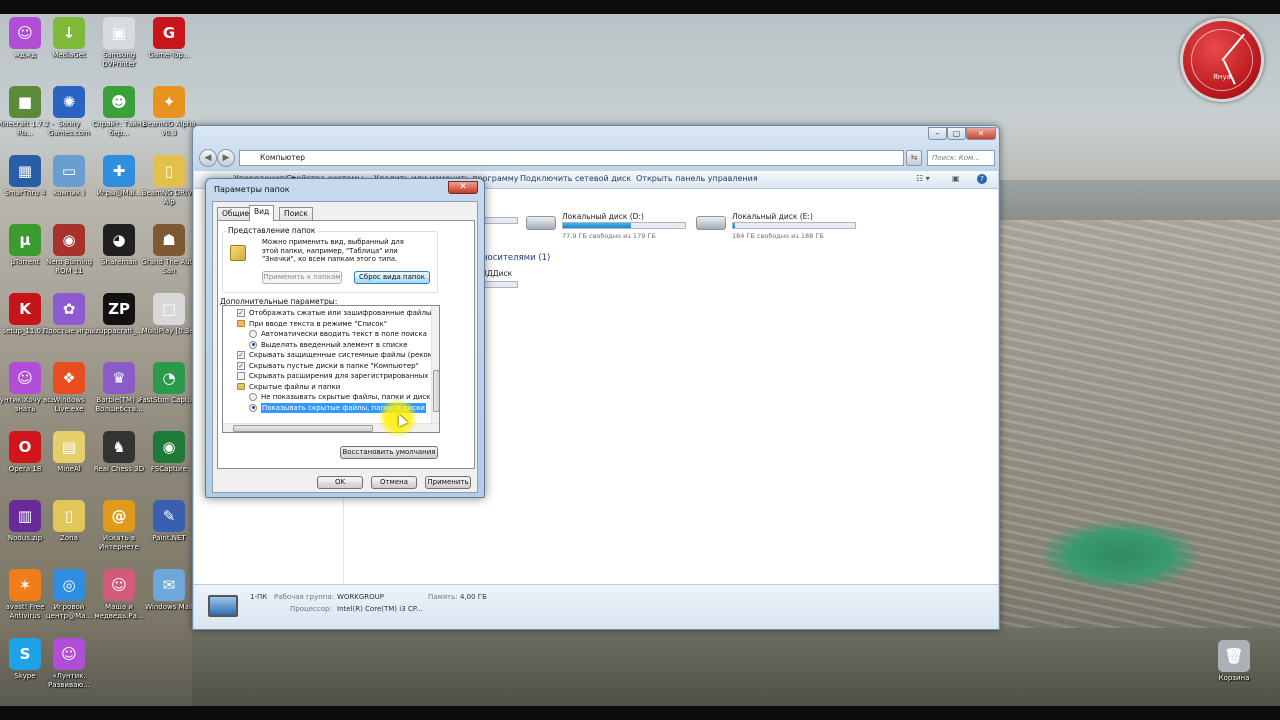 This screenshot has height=720, width=1280. I want to click on desktop-icon-label: MultiPlay [0.3e], so click(169, 331).